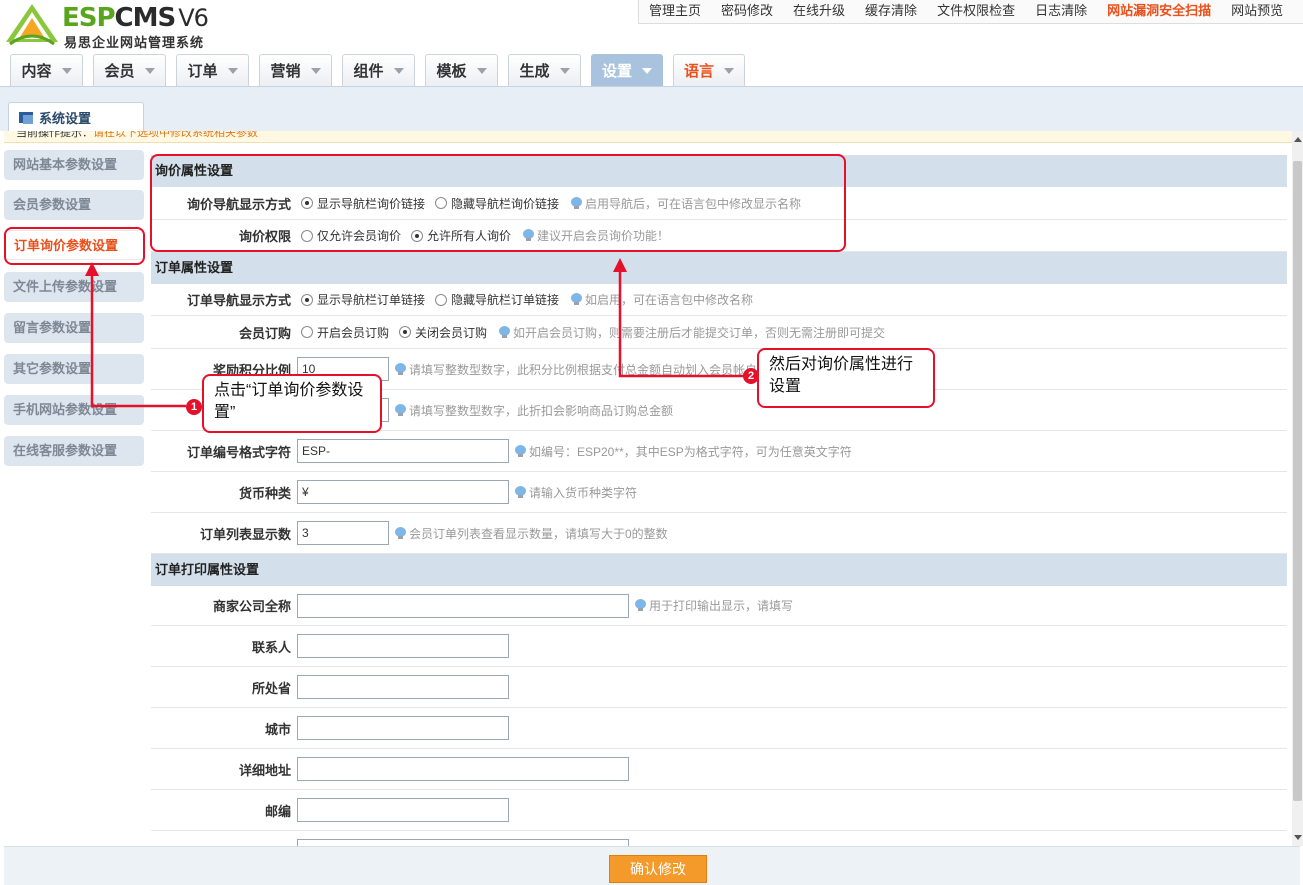  I want to click on menu-marketing: 营销, so click(295, 70).